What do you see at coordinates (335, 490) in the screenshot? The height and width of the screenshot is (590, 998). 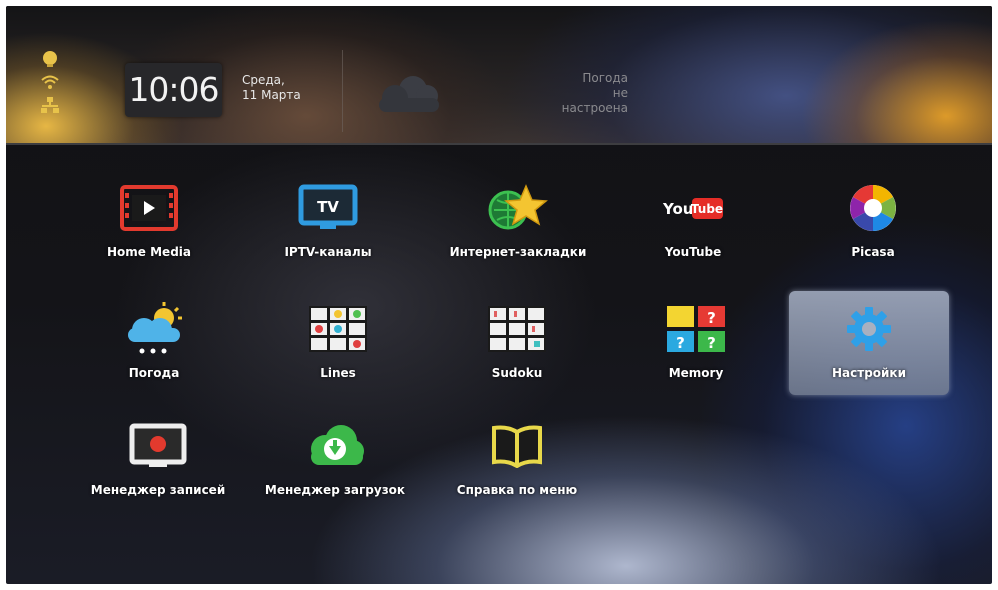 I see `menu-item-label: Менеджер загрузок` at bounding box center [335, 490].